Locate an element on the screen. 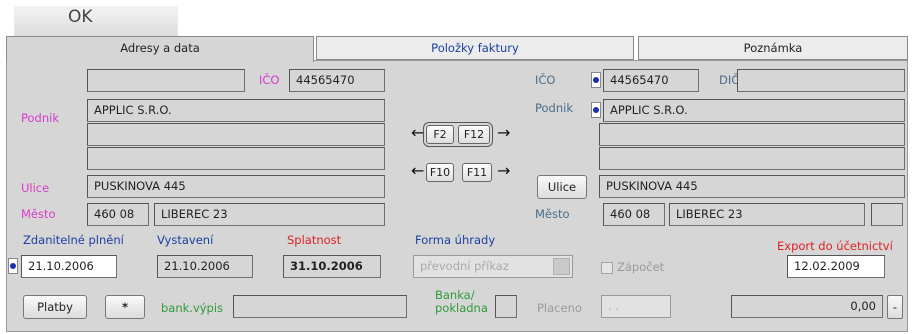  right-podnik-label: Podnik is located at coordinates (554, 108).